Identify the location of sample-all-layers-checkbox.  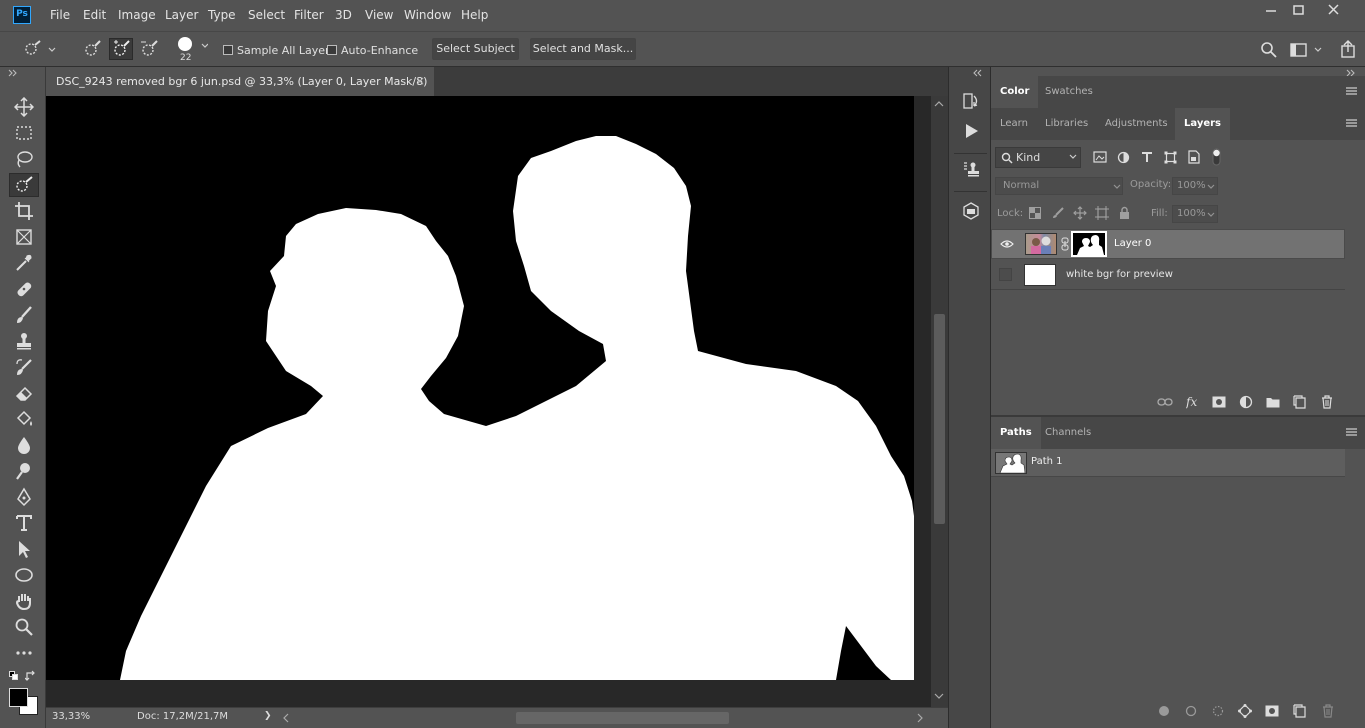
(228, 50).